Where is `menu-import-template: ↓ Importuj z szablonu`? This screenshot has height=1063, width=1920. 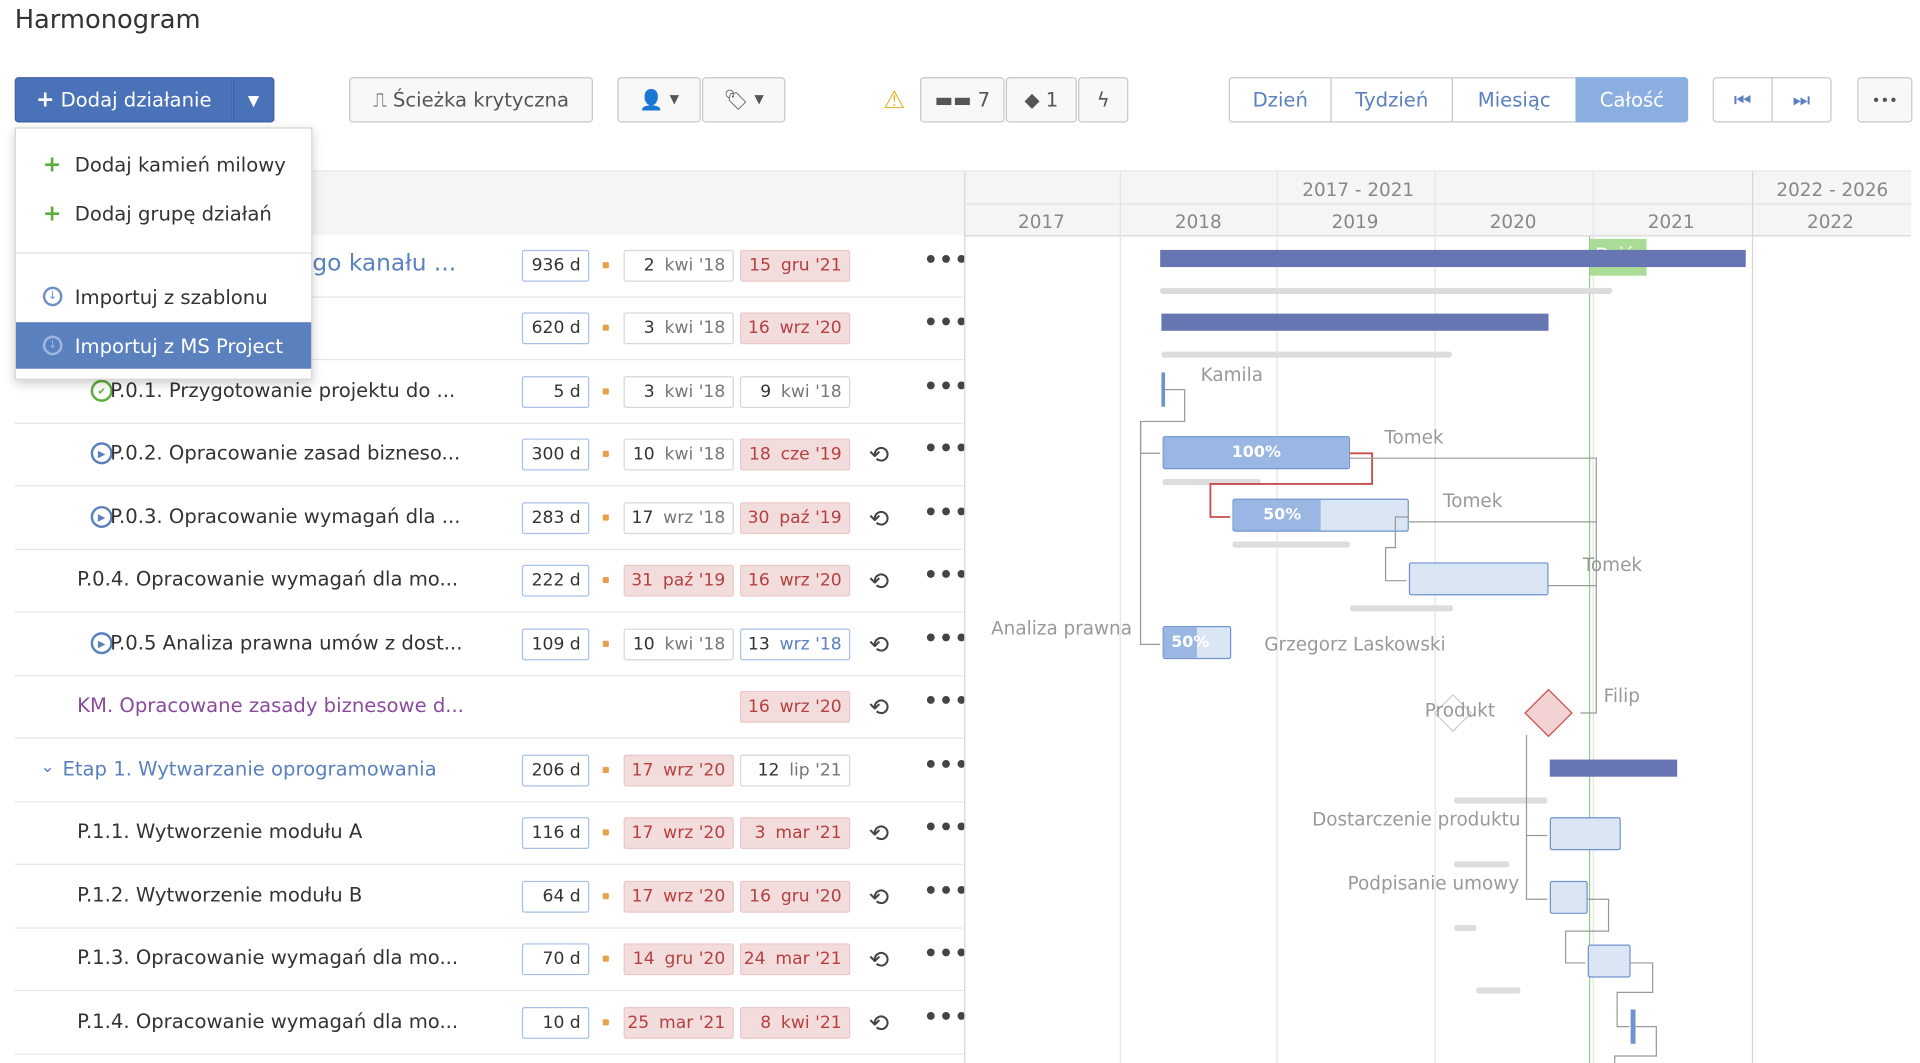 menu-import-template: ↓ Importuj z szablonu is located at coordinates (163, 296).